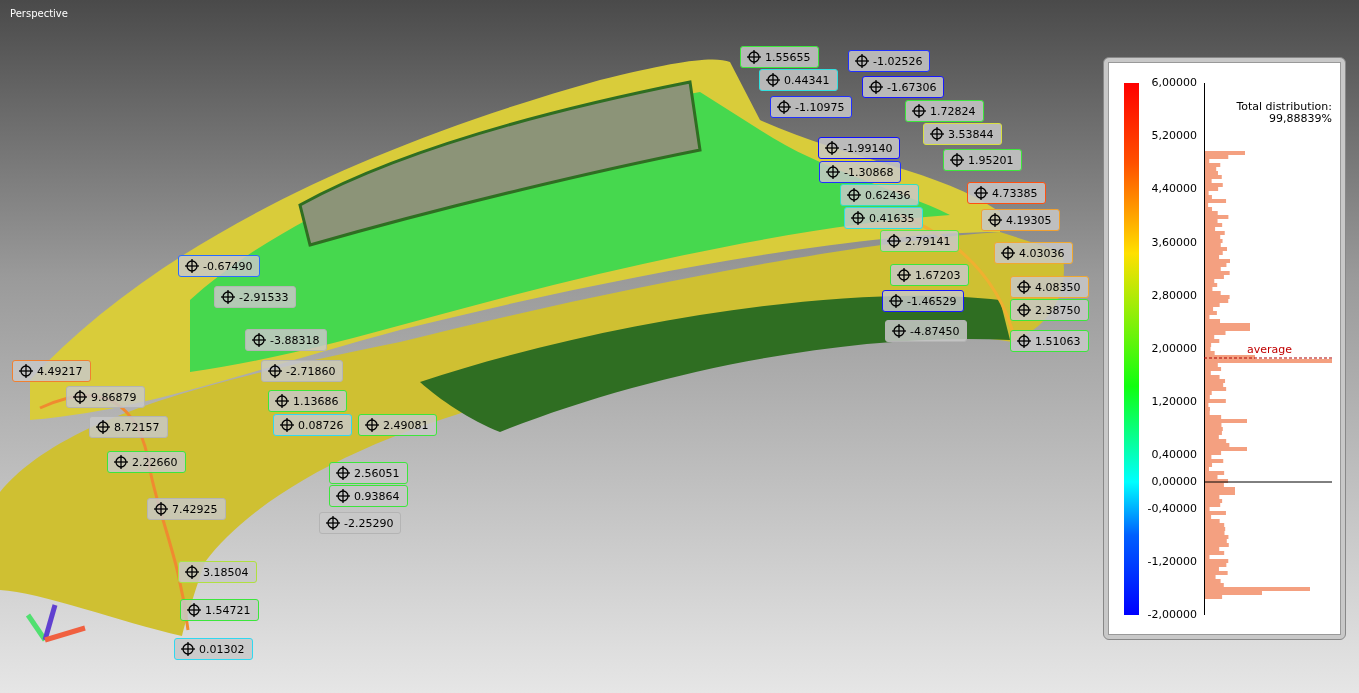 This screenshot has width=1359, height=693. What do you see at coordinates (868, 148) in the screenshot?
I see `deviation-value: -1.99140` at bounding box center [868, 148].